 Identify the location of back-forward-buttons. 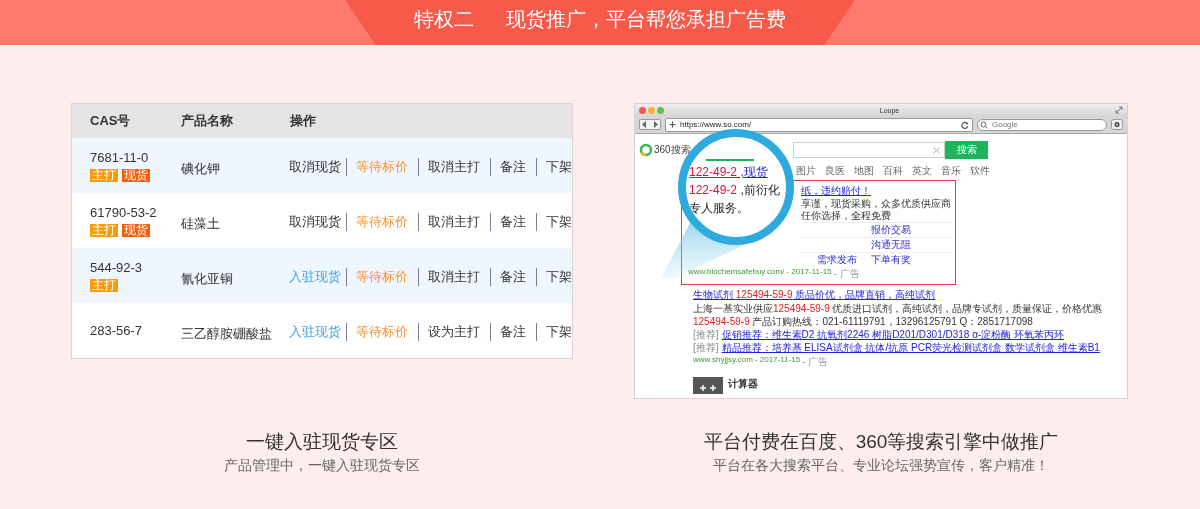
(650, 124).